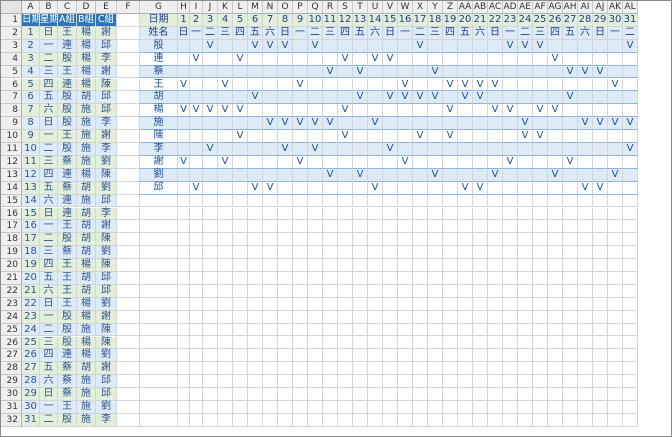 The image size is (672, 437). Describe the element at coordinates (31, 291) in the screenshot. I see `date-cell: 21` at that location.